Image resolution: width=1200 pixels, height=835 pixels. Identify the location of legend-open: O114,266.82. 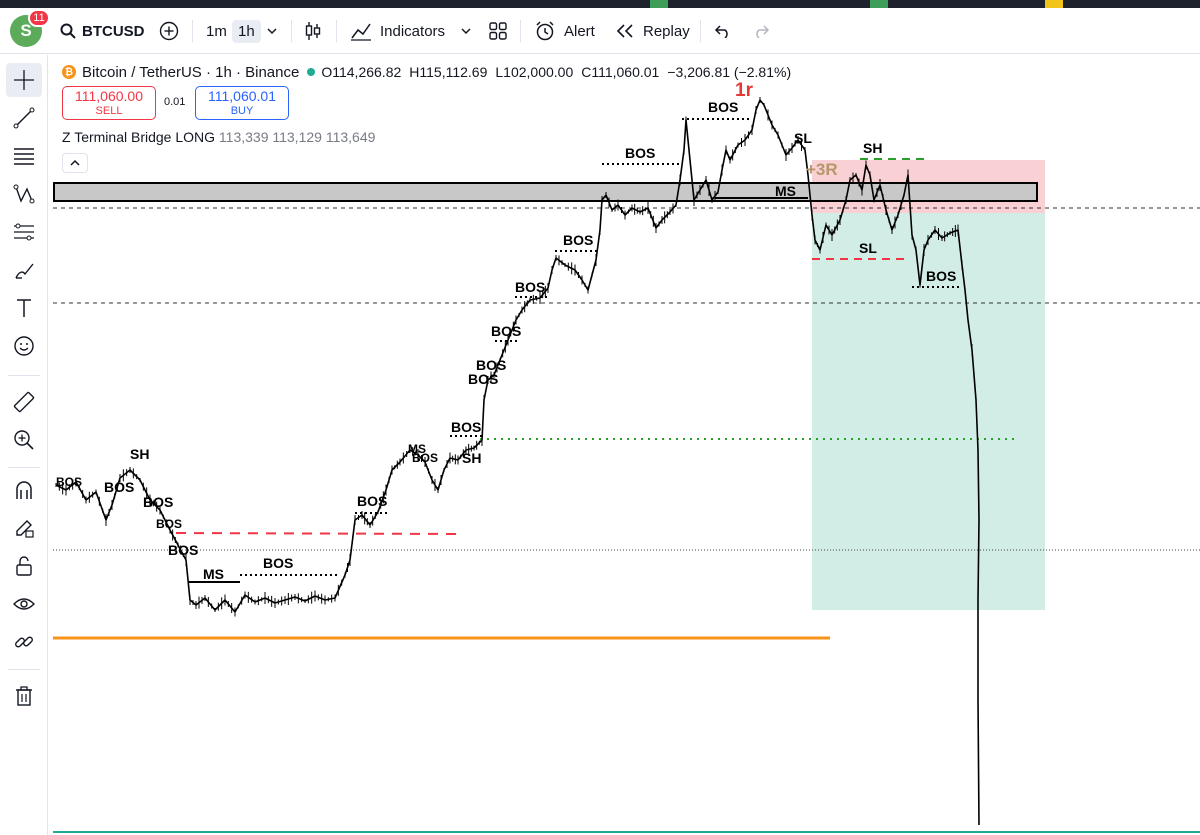
(361, 72).